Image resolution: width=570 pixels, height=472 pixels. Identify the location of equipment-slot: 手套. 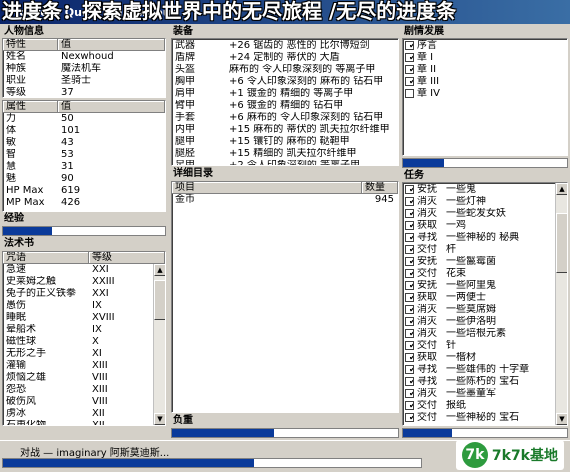
(185, 117).